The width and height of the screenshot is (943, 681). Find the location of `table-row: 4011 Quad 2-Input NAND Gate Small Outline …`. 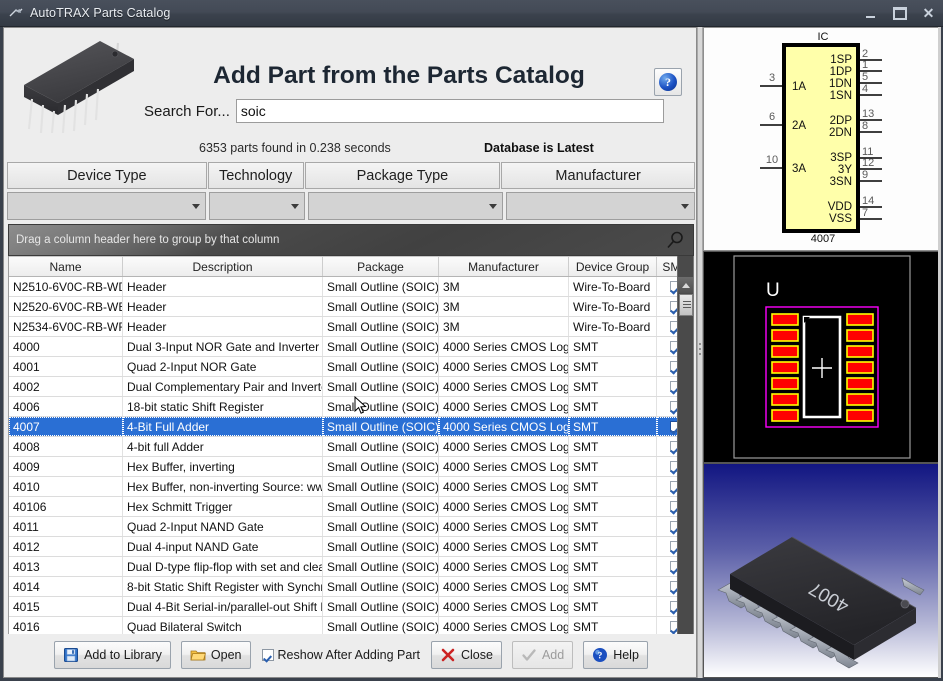

table-row: 4011 Quad 2-Input NAND Gate Small Outline … is located at coordinates (351, 527).